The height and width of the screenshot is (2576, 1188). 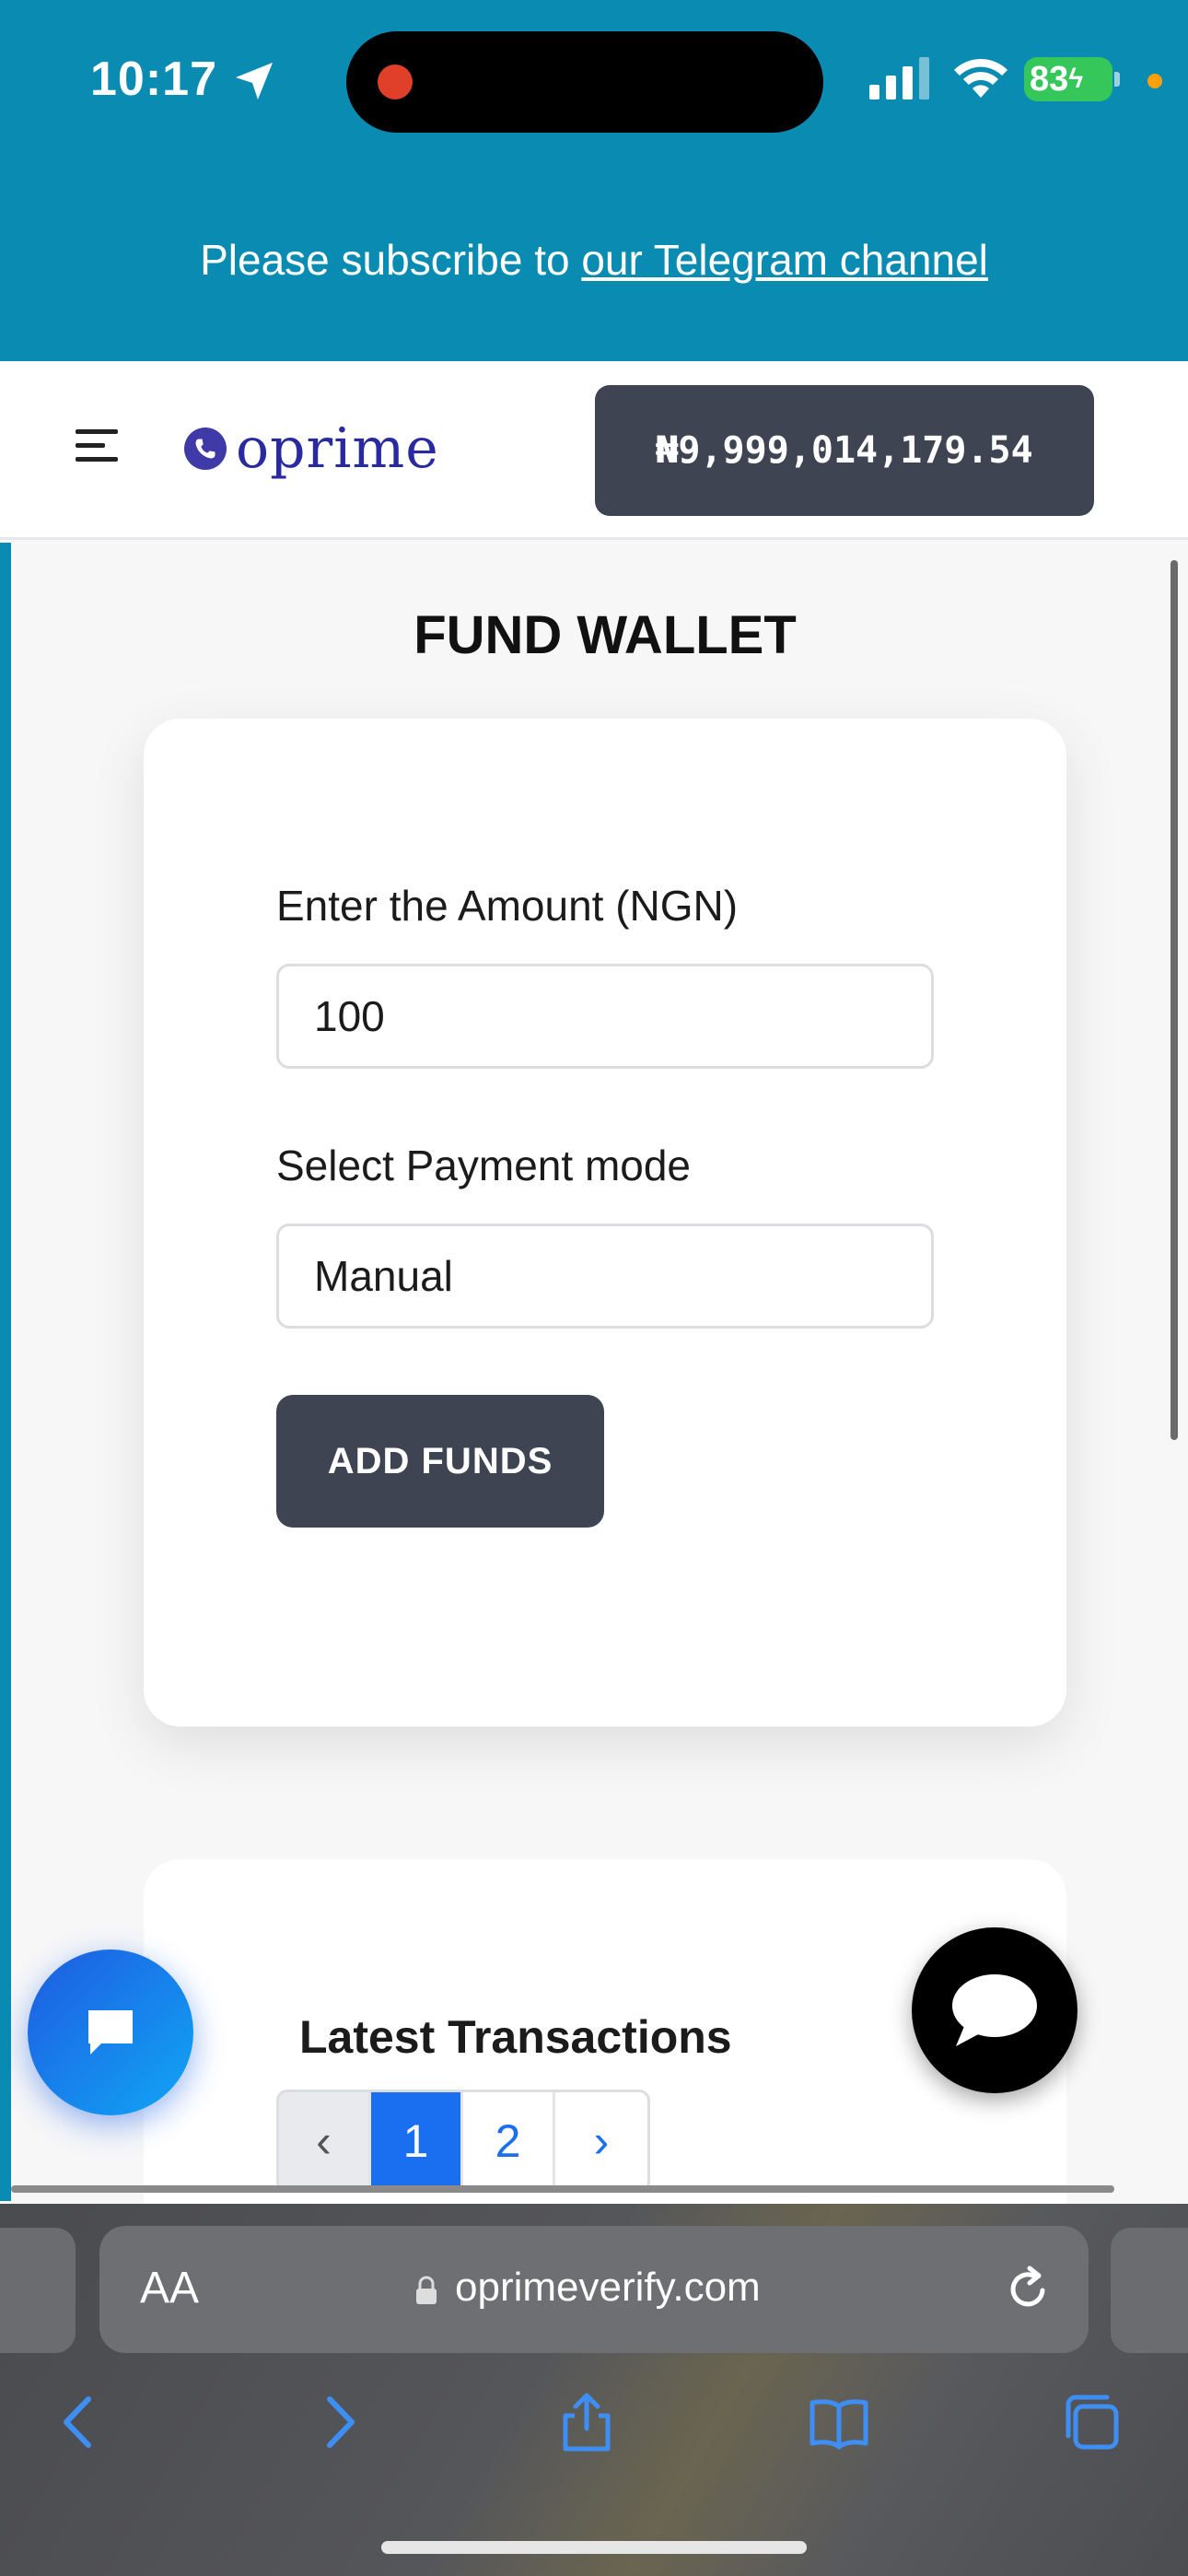 I want to click on chat-bubble-icon, so click(x=111, y=2032).